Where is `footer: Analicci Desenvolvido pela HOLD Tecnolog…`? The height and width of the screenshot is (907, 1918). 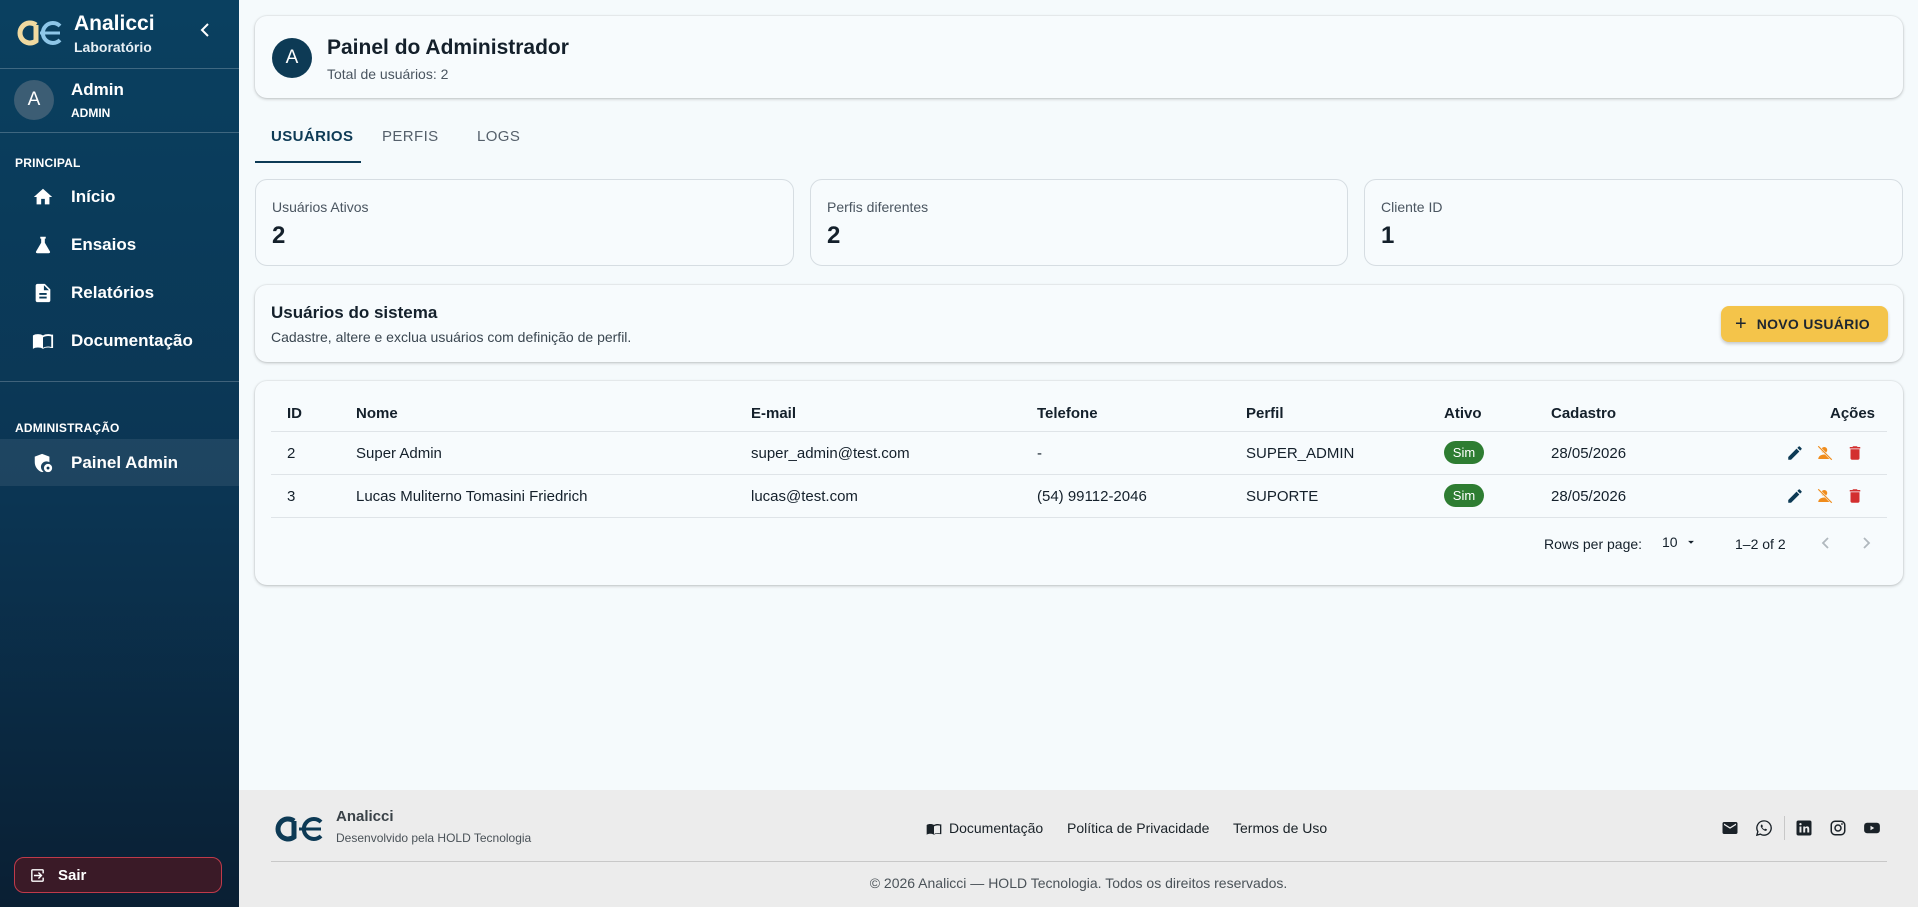 footer: Analicci Desenvolvido pela HOLD Tecnolog… is located at coordinates (1078, 848).